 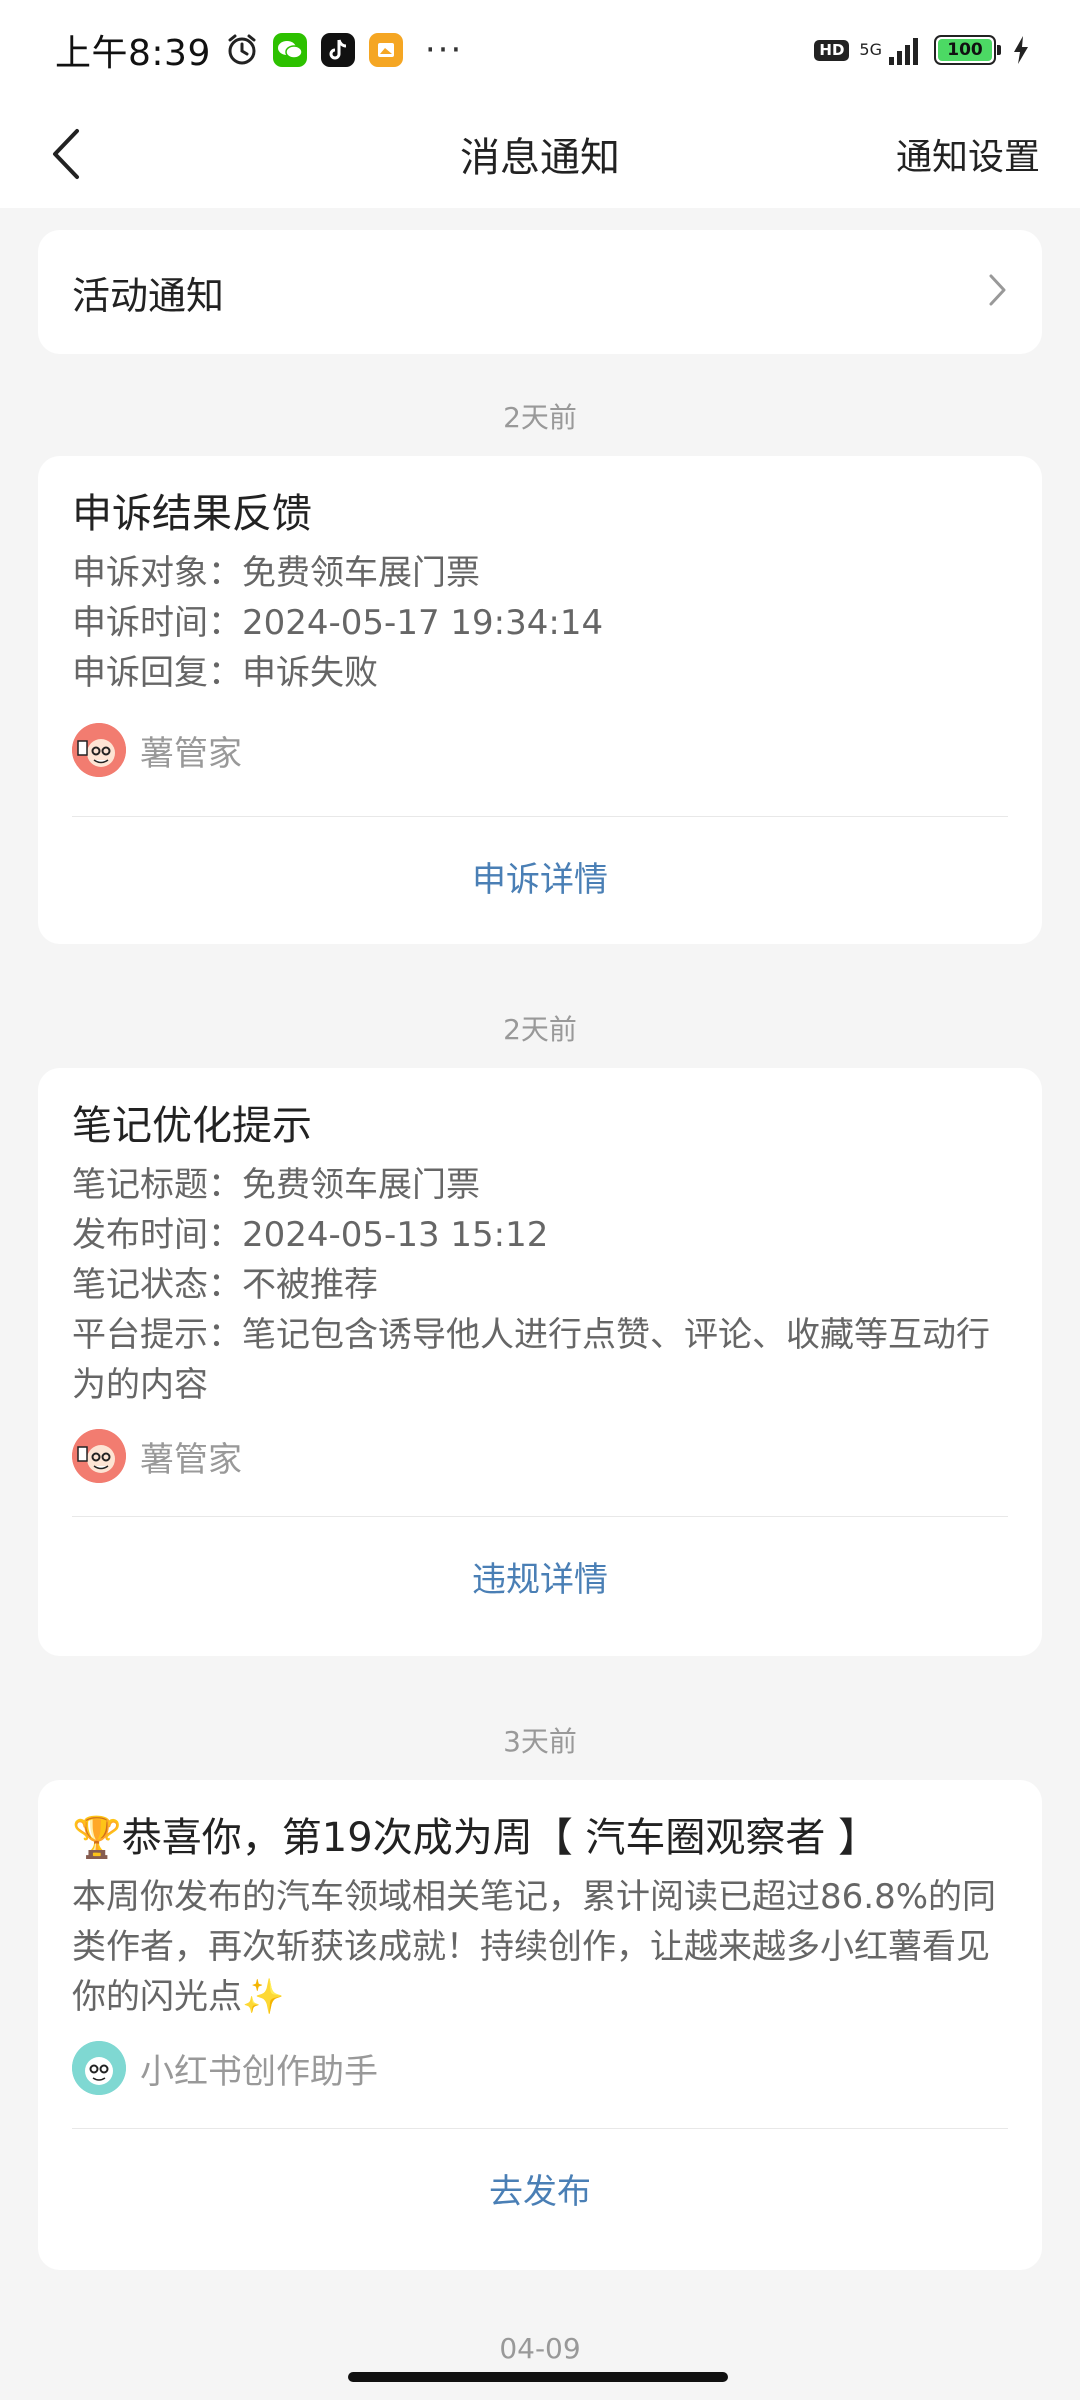 I want to click on status-bar: 上午8:39 ··· HD 5G 100, so click(x=540, y=50).